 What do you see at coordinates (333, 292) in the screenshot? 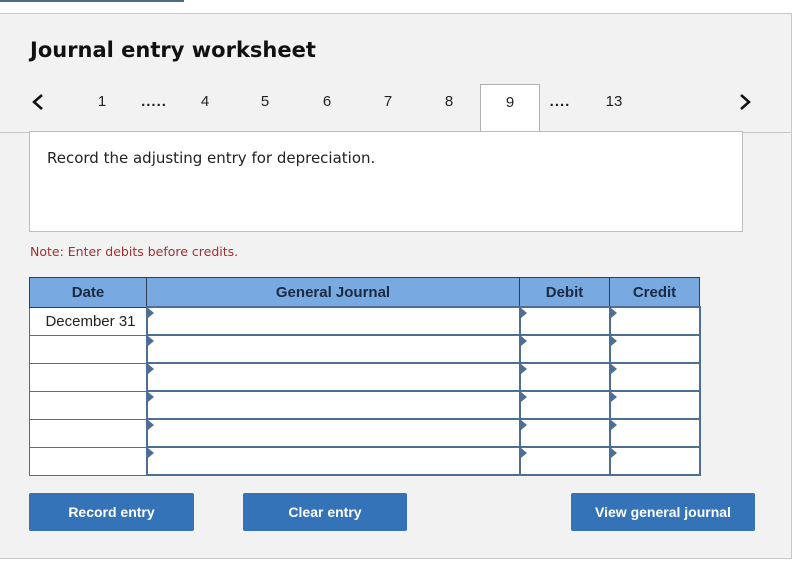
I see `header-general-journal: General Journal` at bounding box center [333, 292].